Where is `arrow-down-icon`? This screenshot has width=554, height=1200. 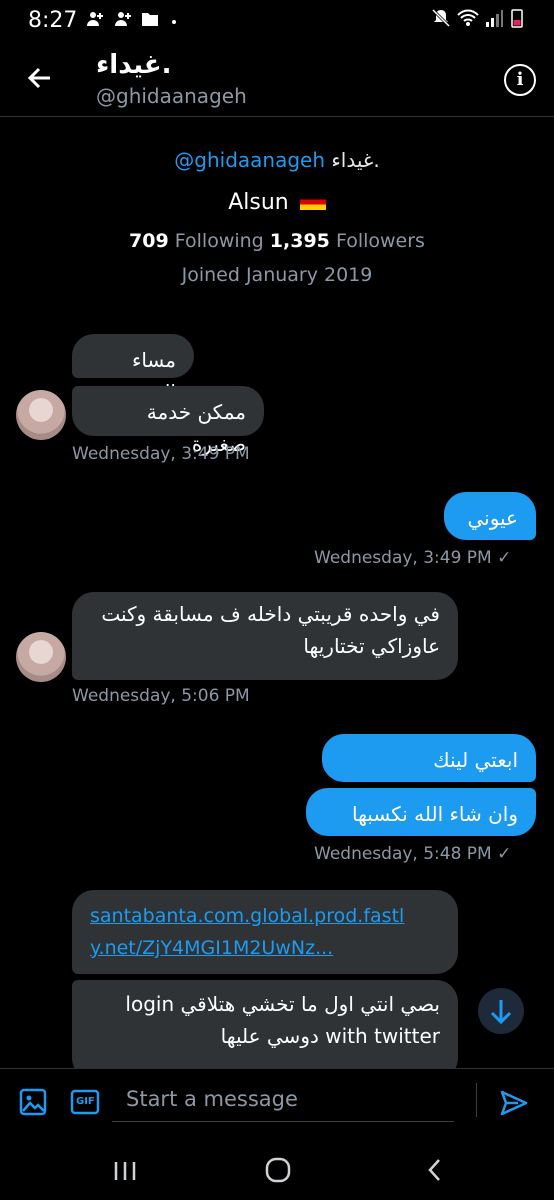 arrow-down-icon is located at coordinates (501, 1012).